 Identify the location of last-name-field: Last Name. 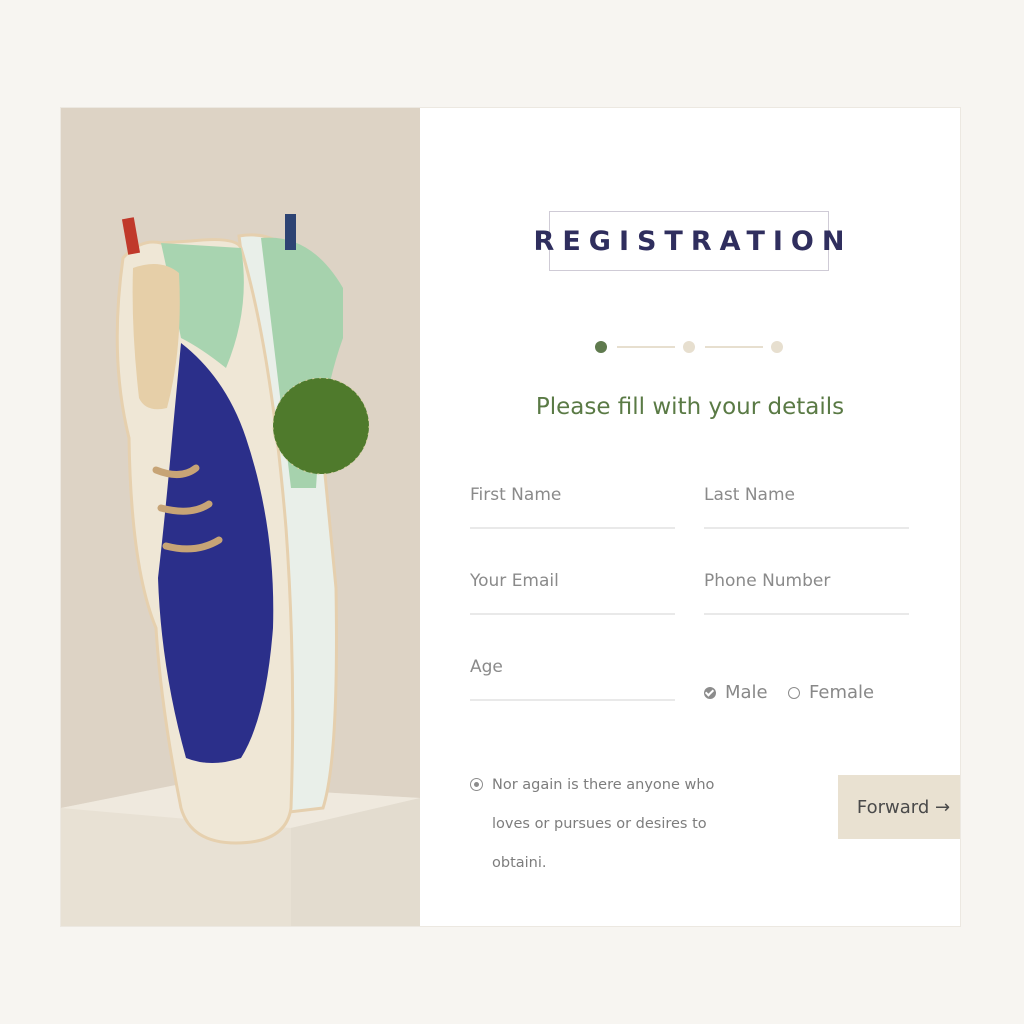
(806, 507).